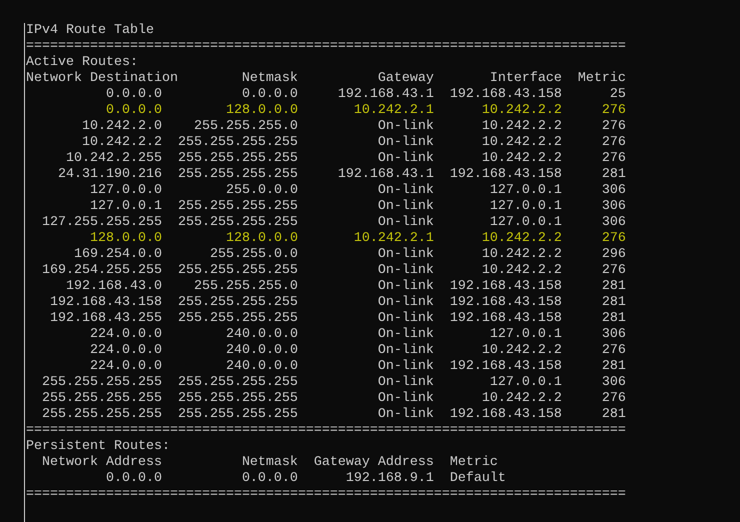 Image resolution: width=740 pixels, height=522 pixels. I want to click on route-cell-text: 24.31.190.216, so click(109, 175).